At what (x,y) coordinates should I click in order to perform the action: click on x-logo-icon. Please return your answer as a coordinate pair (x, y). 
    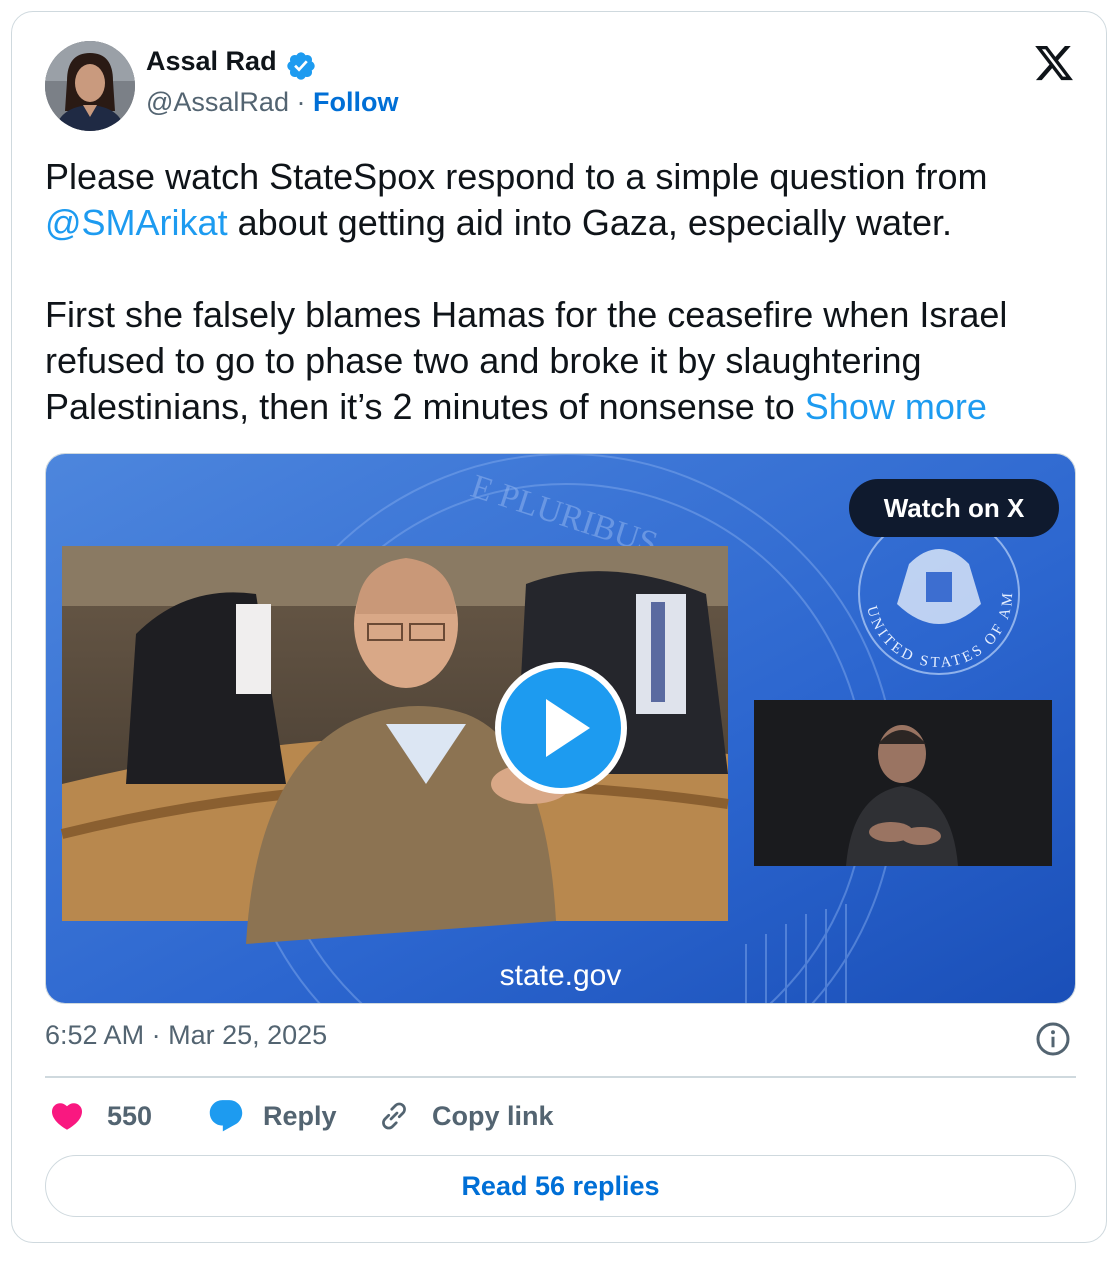
    Looking at the image, I should click on (1054, 63).